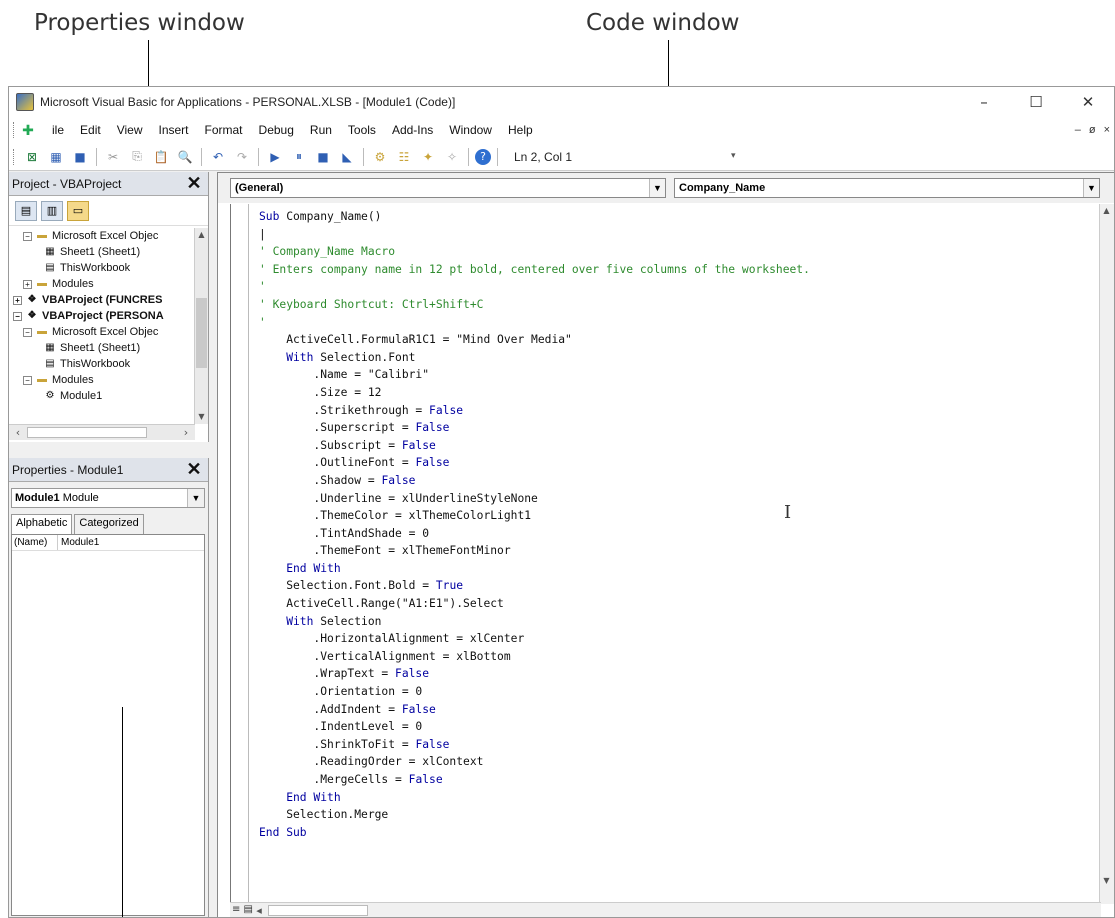 Image resolution: width=1115 pixels, height=918 pixels. I want to click on break-icon: ⏸, so click(299, 157).